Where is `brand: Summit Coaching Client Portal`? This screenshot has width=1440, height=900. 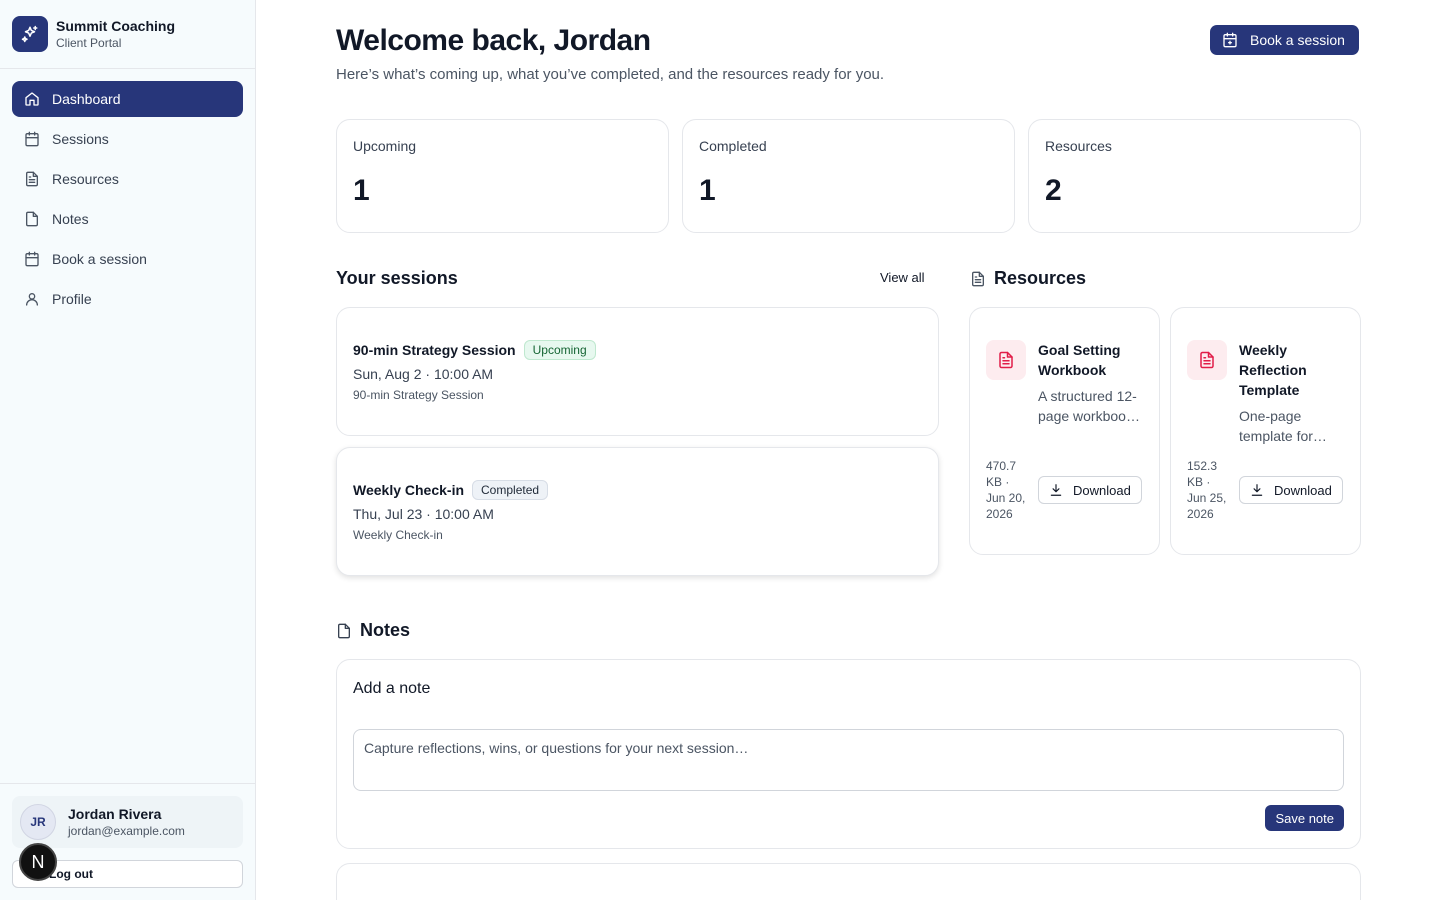 brand: Summit Coaching Client Portal is located at coordinates (127, 34).